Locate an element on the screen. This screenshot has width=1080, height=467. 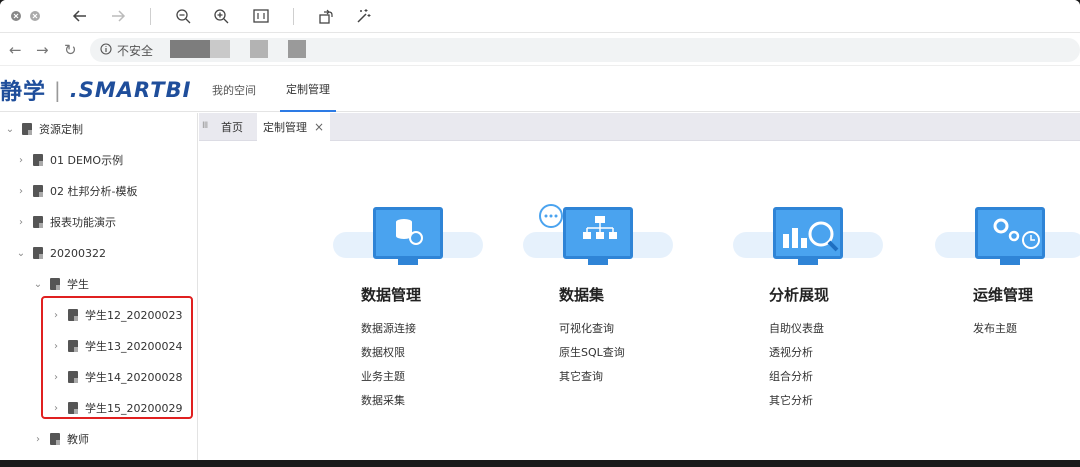
info-icon is located at coordinates (106, 50).